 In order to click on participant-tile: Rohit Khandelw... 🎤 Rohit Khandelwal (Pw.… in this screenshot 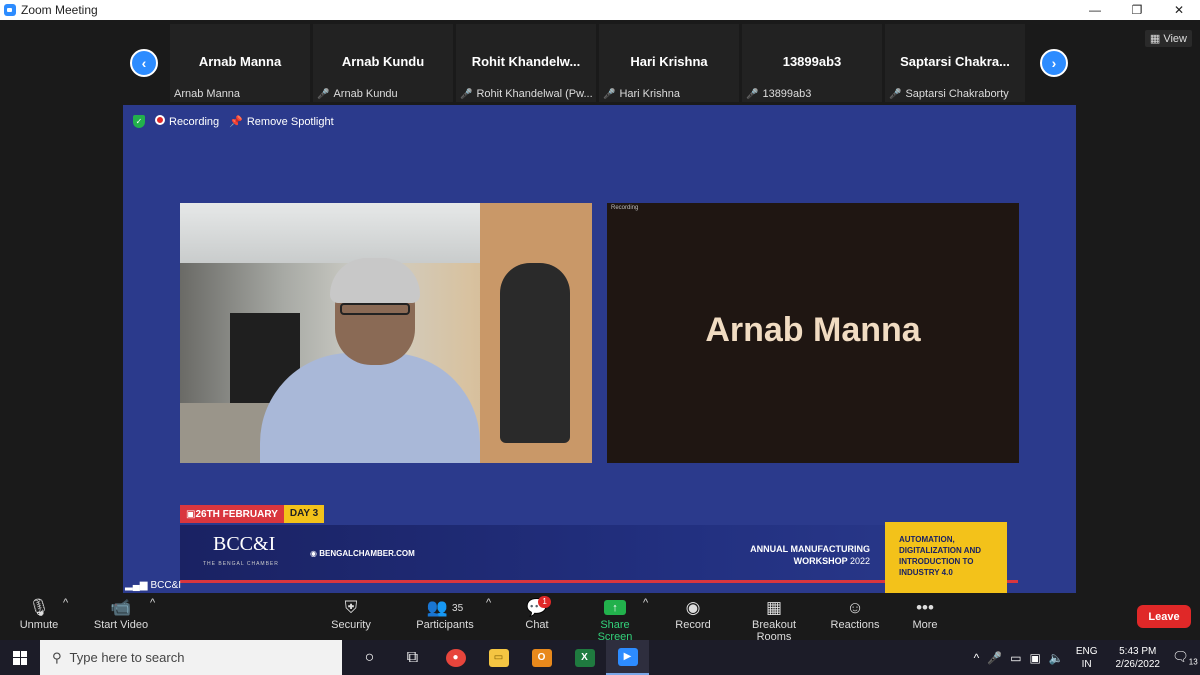, I will do `click(526, 63)`.